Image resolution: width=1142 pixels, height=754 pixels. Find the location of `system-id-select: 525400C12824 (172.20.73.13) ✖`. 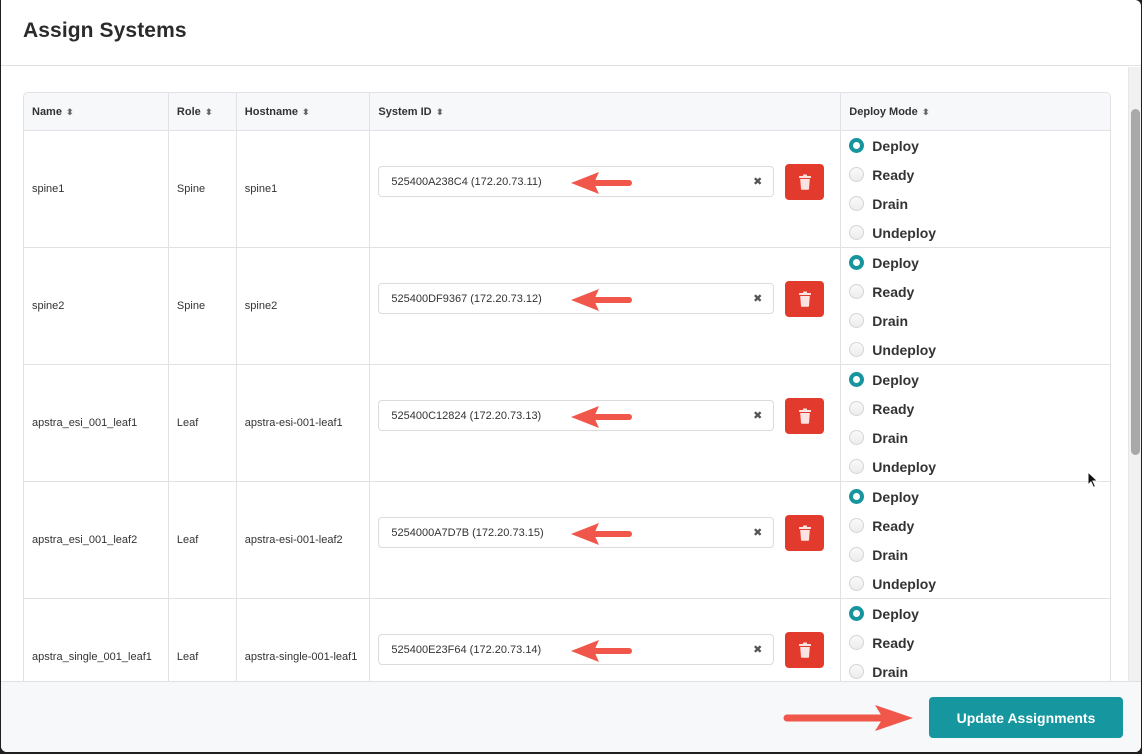

system-id-select: 525400C12824 (172.20.73.13) ✖ is located at coordinates (576, 415).